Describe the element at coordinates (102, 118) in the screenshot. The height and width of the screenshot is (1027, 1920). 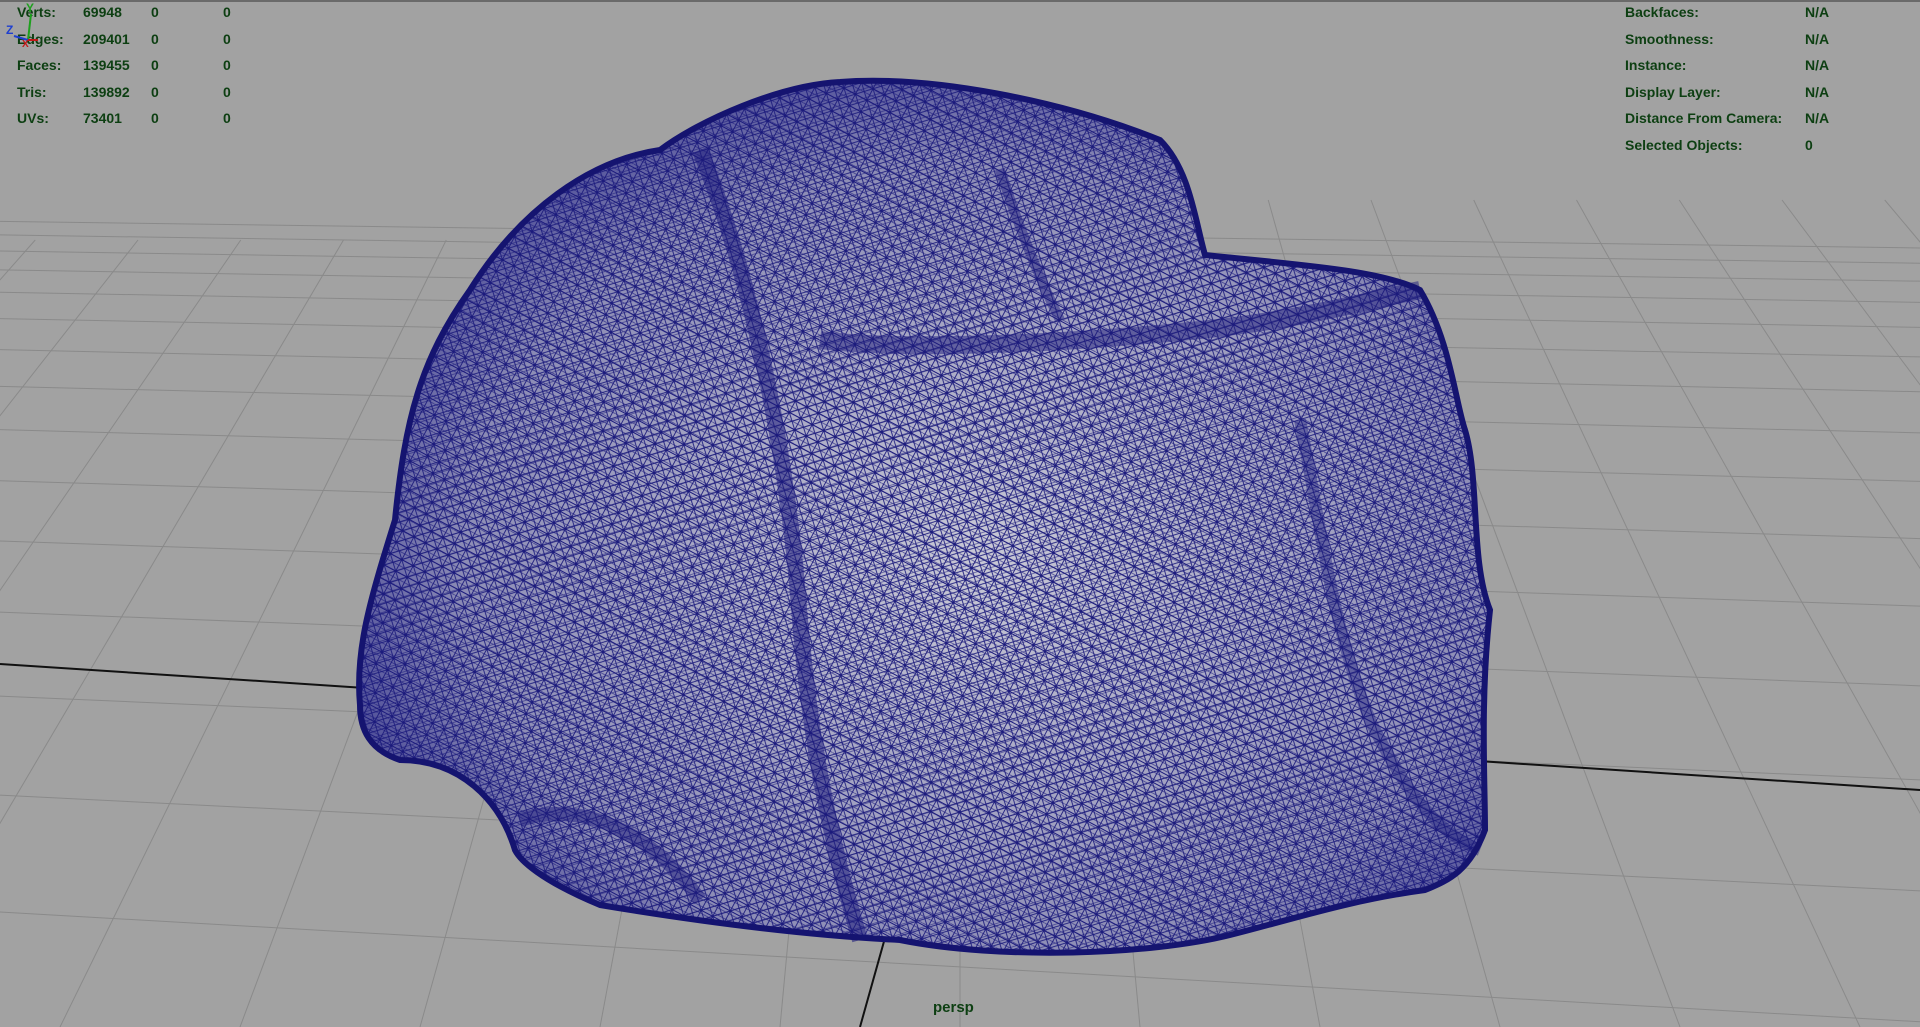
I see `uvs-total: 73401` at that location.